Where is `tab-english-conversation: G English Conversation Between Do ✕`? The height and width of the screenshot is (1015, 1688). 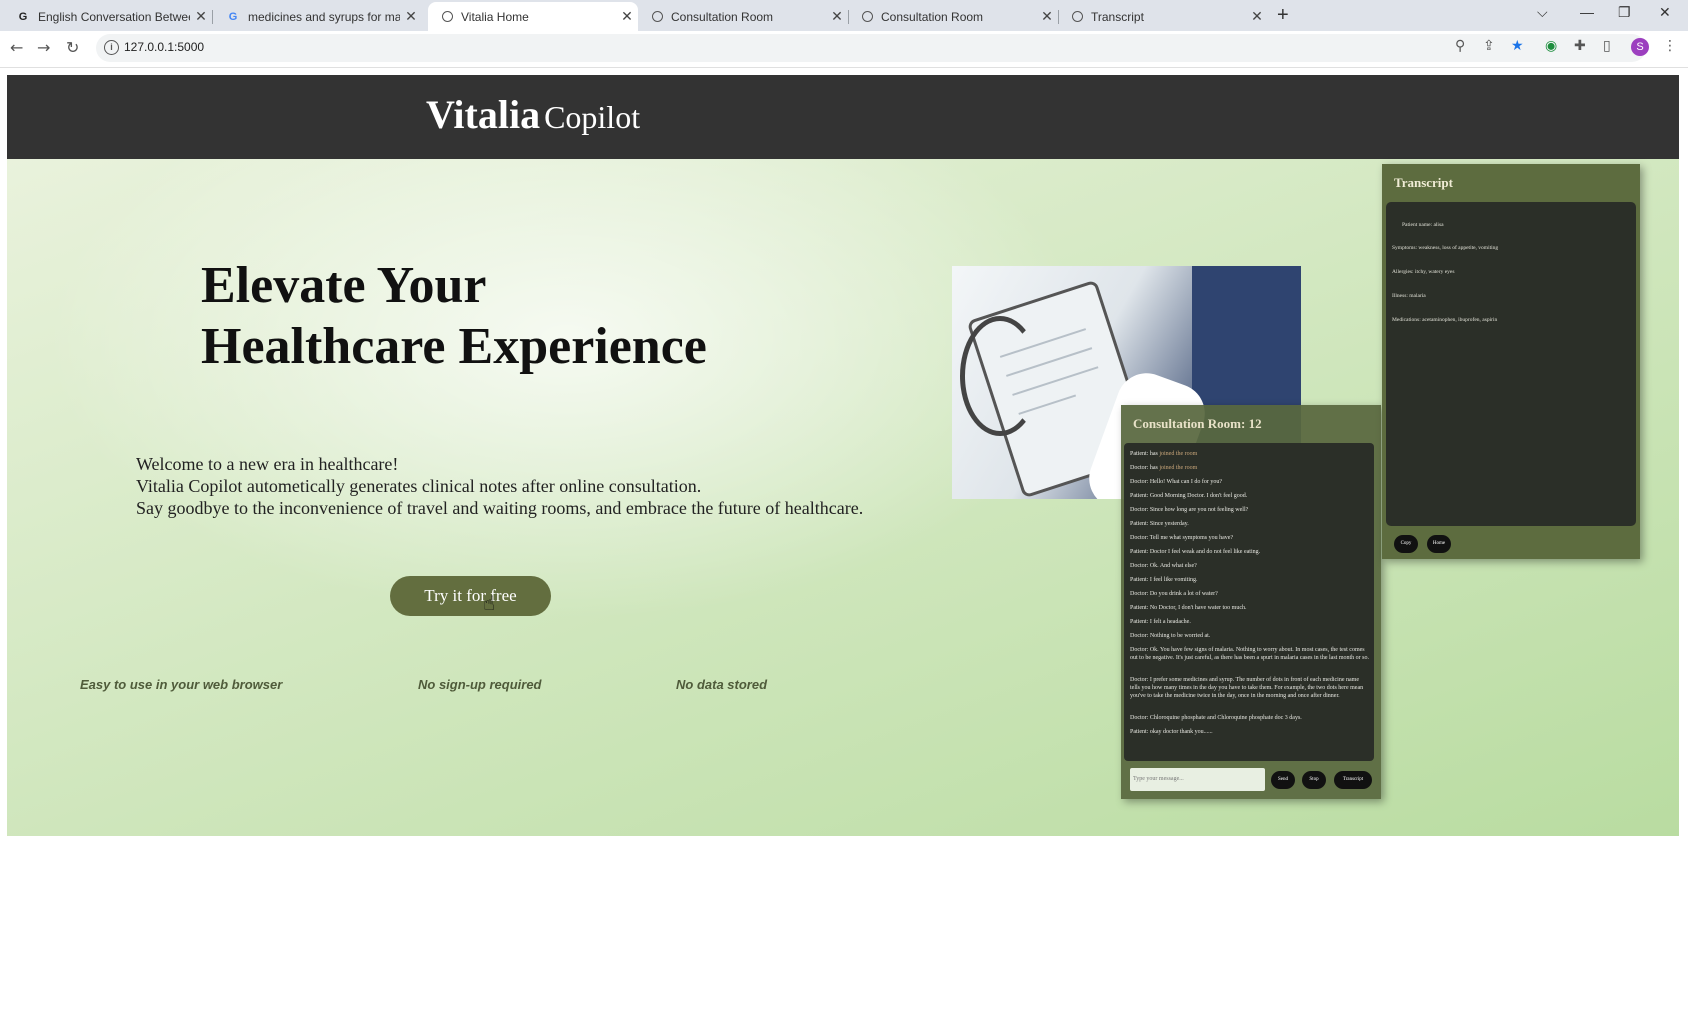
tab-english-conversation: G English Conversation Between Do ✕ is located at coordinates (107, 16).